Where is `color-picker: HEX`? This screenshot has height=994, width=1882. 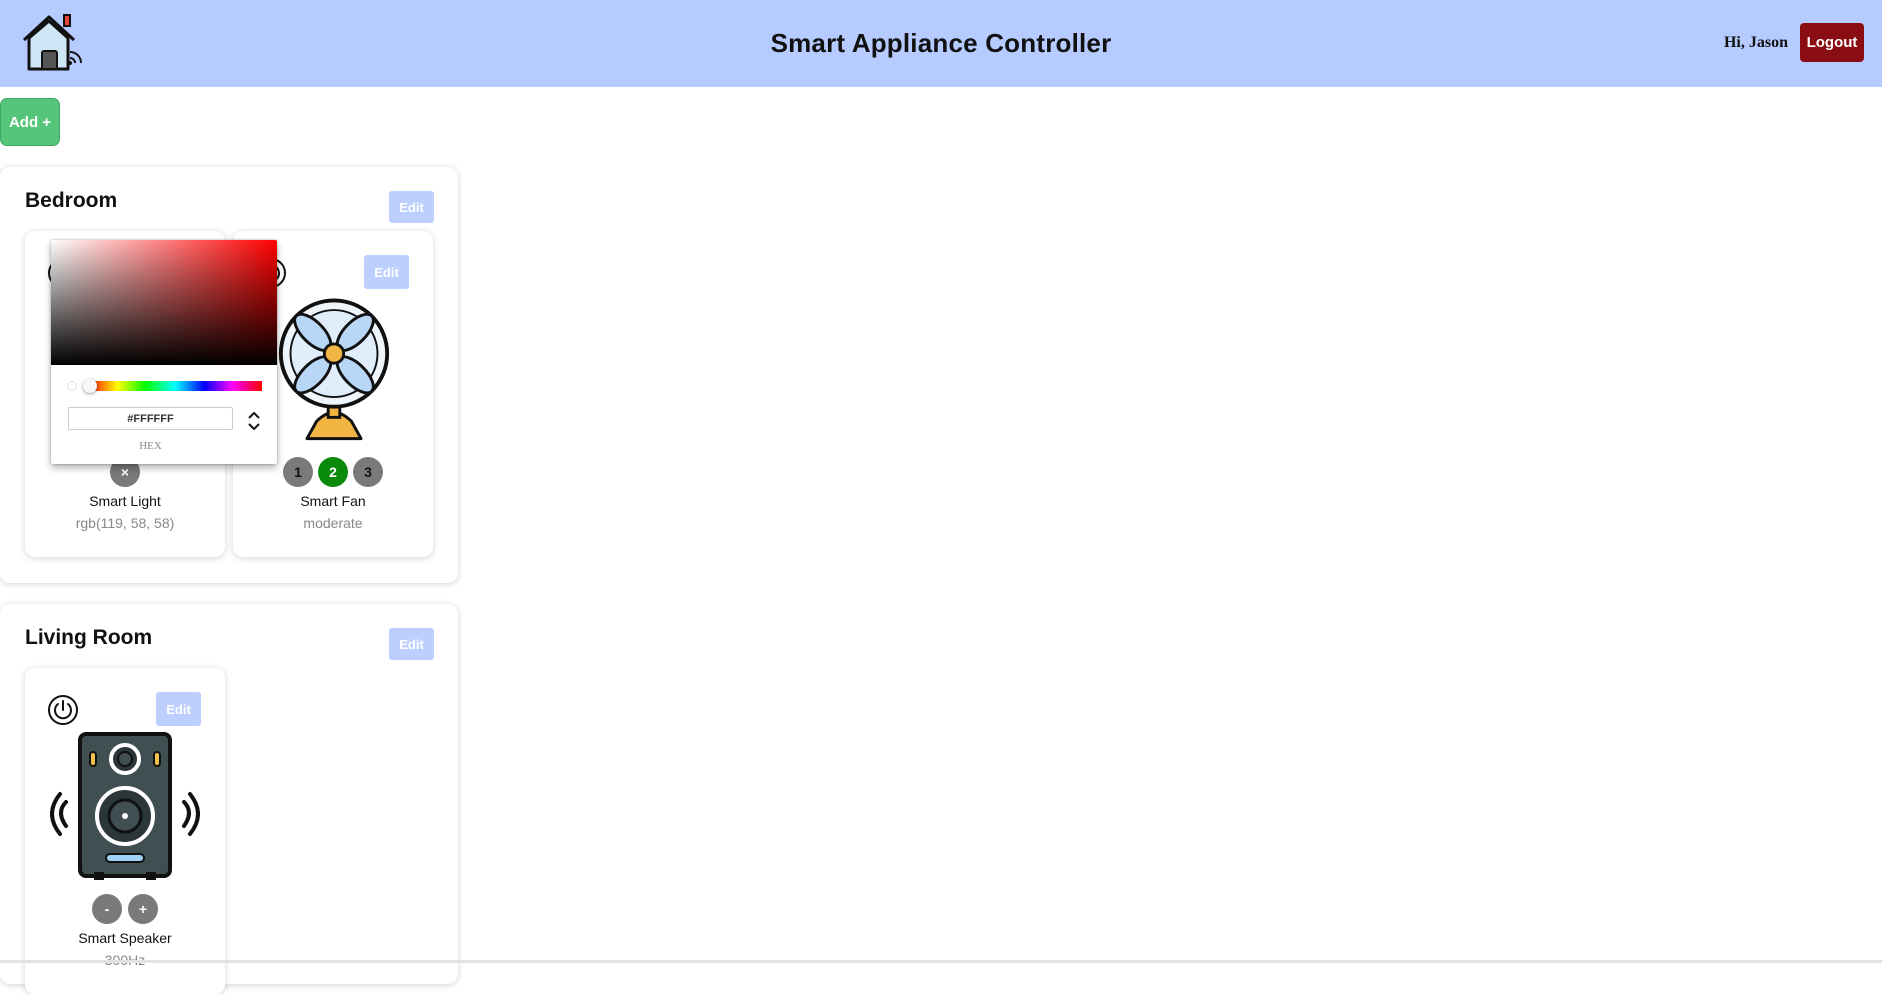
color-picker: HEX is located at coordinates (164, 352).